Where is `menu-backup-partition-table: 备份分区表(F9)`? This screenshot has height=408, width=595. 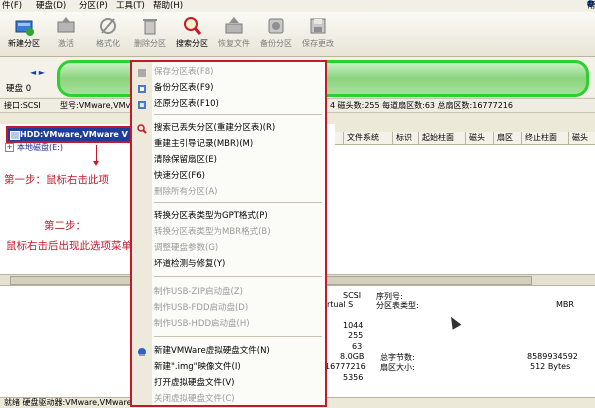 menu-backup-partition-table: 备份分区表(F9) is located at coordinates (183, 88).